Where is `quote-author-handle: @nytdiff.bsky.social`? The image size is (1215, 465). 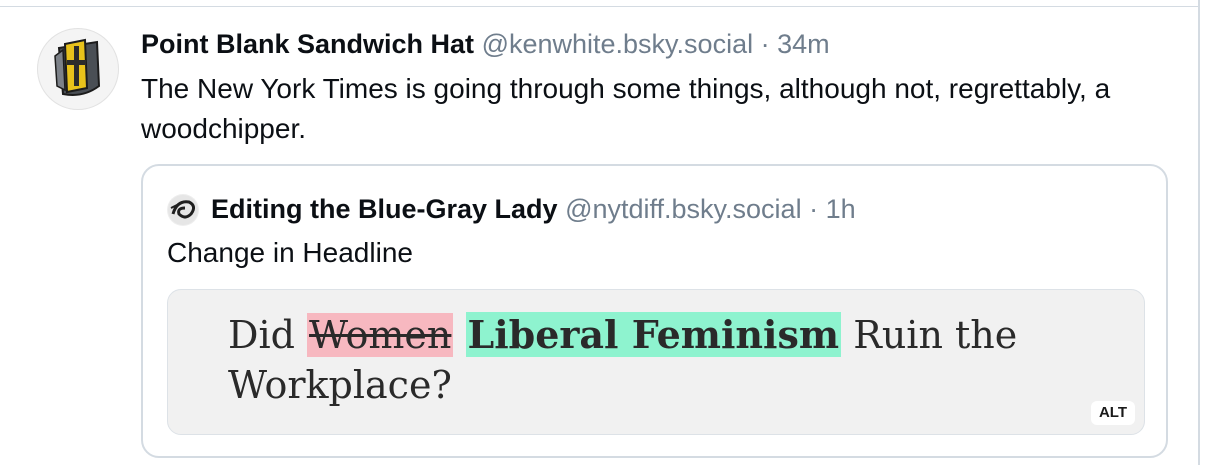 quote-author-handle: @nytdiff.bsky.social is located at coordinates (683, 209).